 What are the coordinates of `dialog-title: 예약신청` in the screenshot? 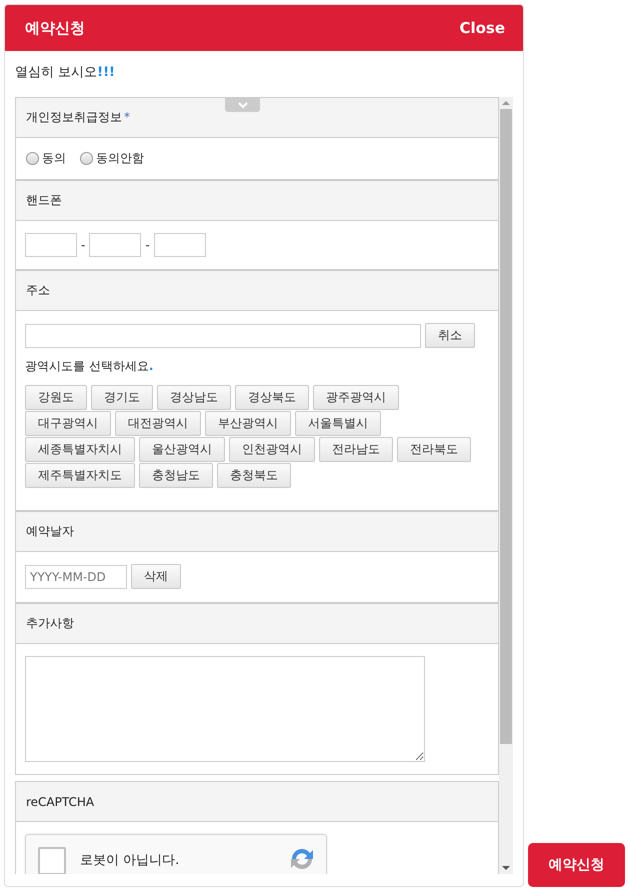 It's located at (55, 28).